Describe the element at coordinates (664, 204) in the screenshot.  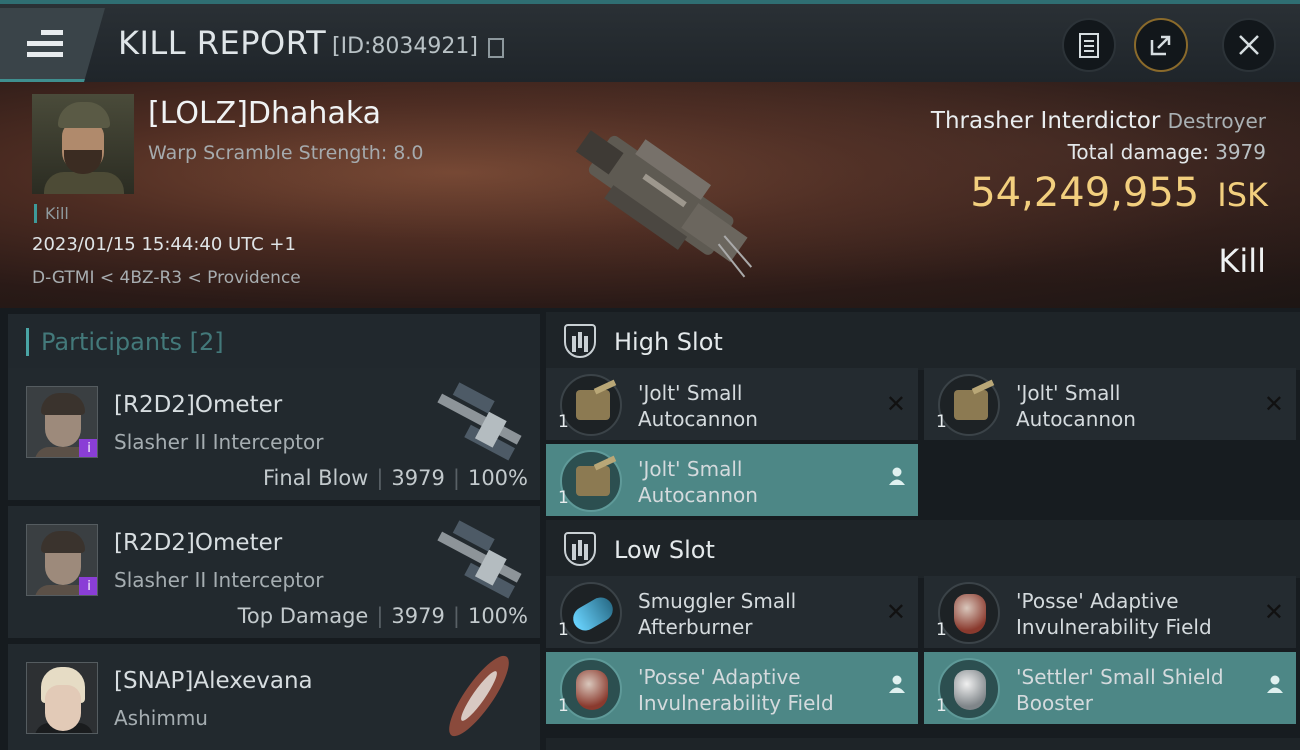
I see `victim-ship-image` at that location.